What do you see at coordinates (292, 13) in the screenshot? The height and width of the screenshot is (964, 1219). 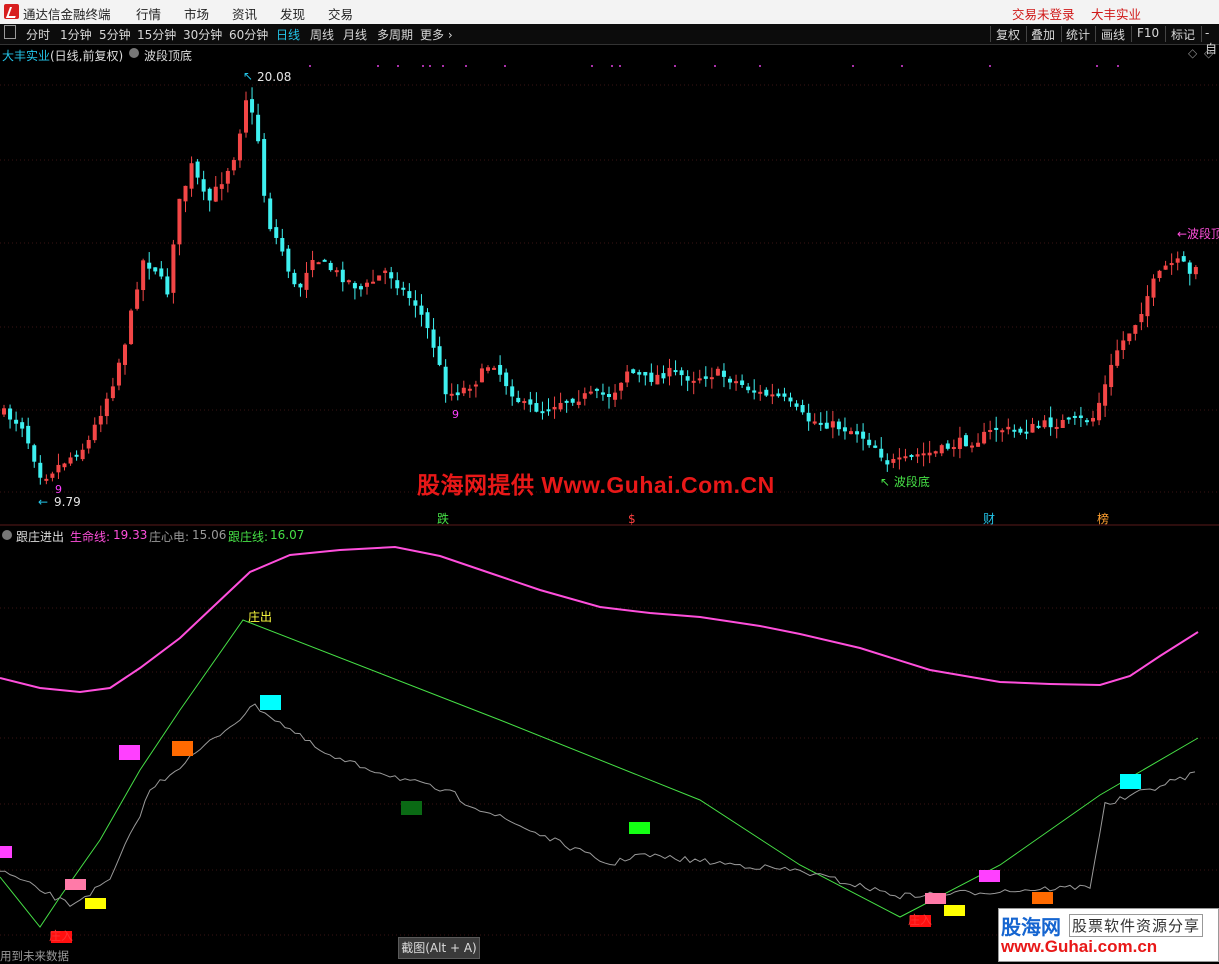 I see `menu-discover: 发现` at bounding box center [292, 13].